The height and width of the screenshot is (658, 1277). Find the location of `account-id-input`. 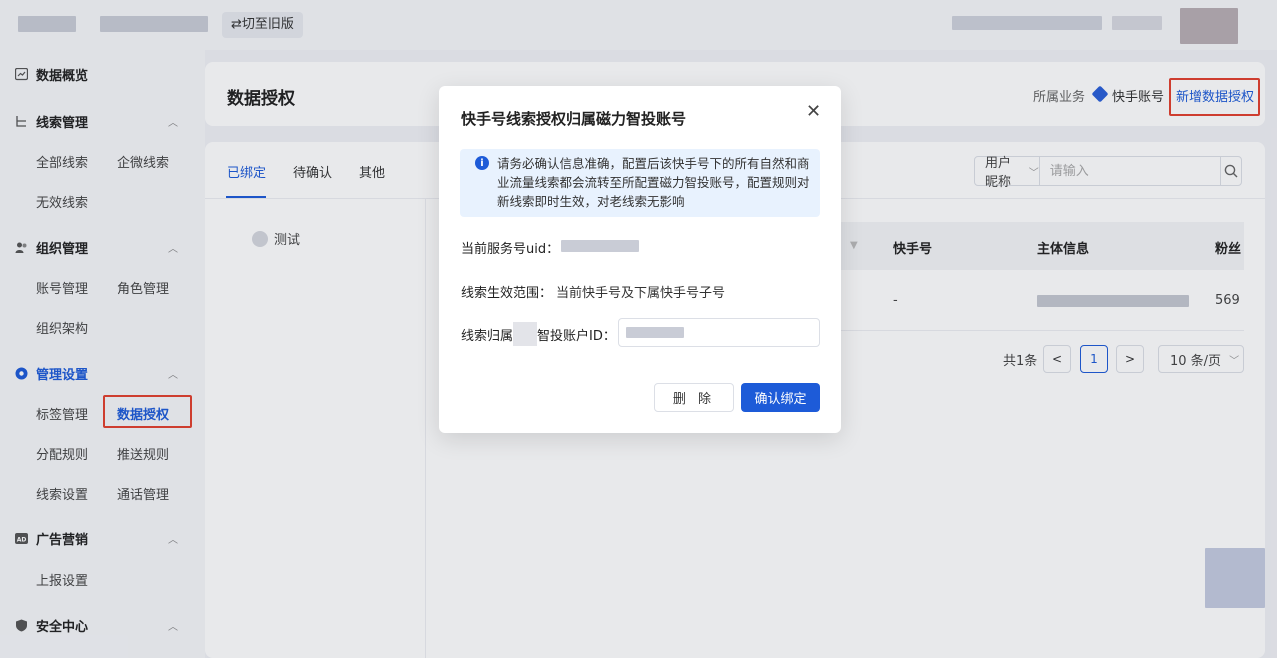

account-id-input is located at coordinates (719, 332).